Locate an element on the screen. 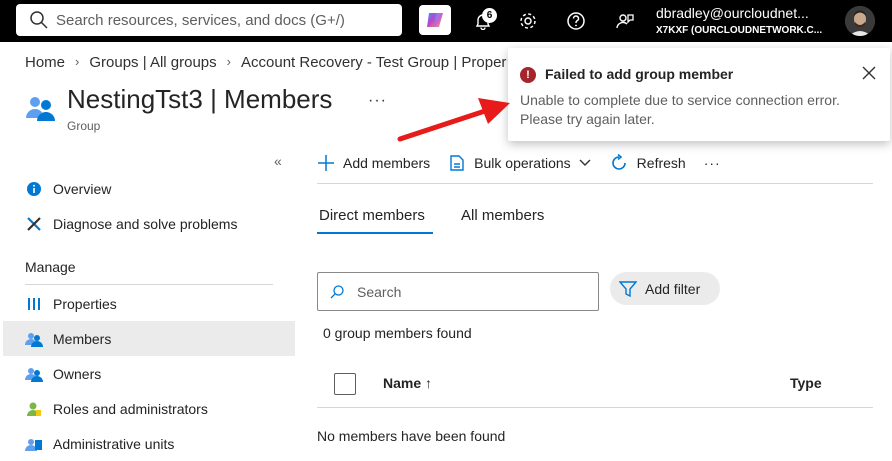  owners-icon is located at coordinates (34, 374).